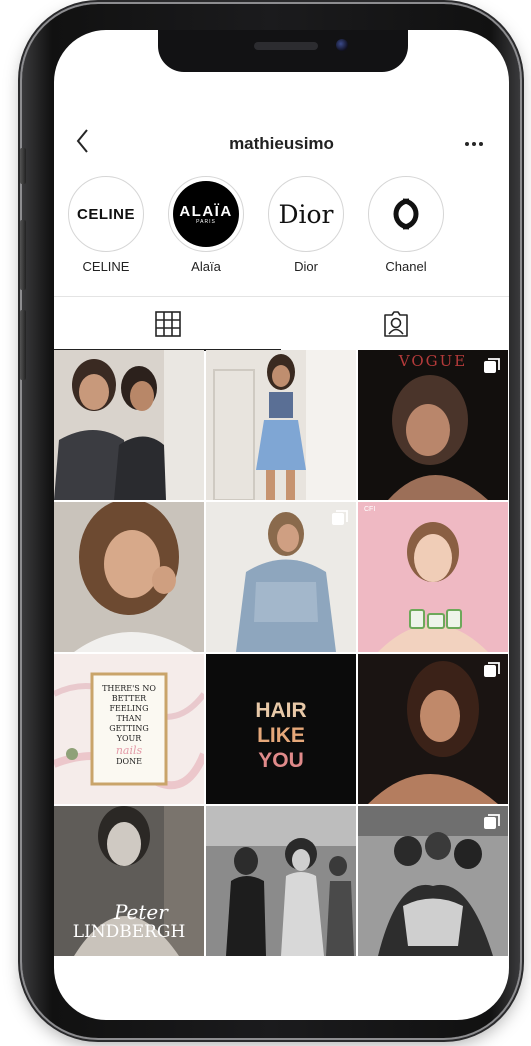 The image size is (531, 1046). I want to click on highlight-chanel: Chanel, so click(406, 225).